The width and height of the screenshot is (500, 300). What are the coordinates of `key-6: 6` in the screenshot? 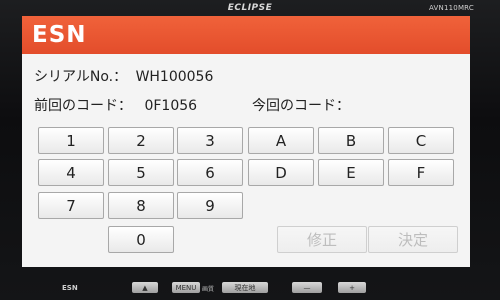 It's located at (210, 172).